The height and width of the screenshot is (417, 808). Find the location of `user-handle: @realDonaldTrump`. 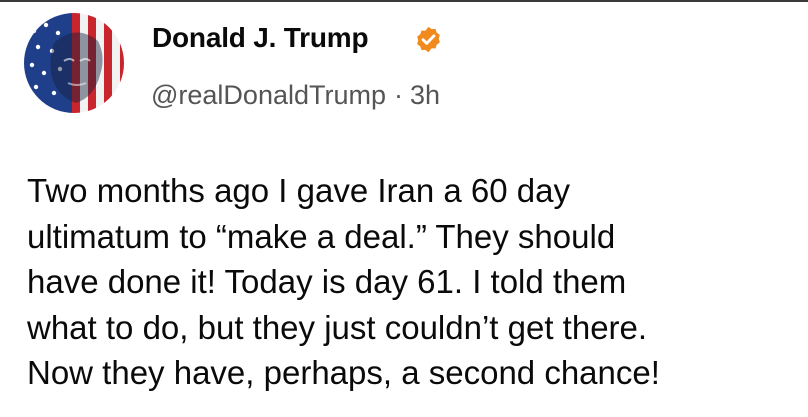

user-handle: @realDonaldTrump is located at coordinates (268, 95).